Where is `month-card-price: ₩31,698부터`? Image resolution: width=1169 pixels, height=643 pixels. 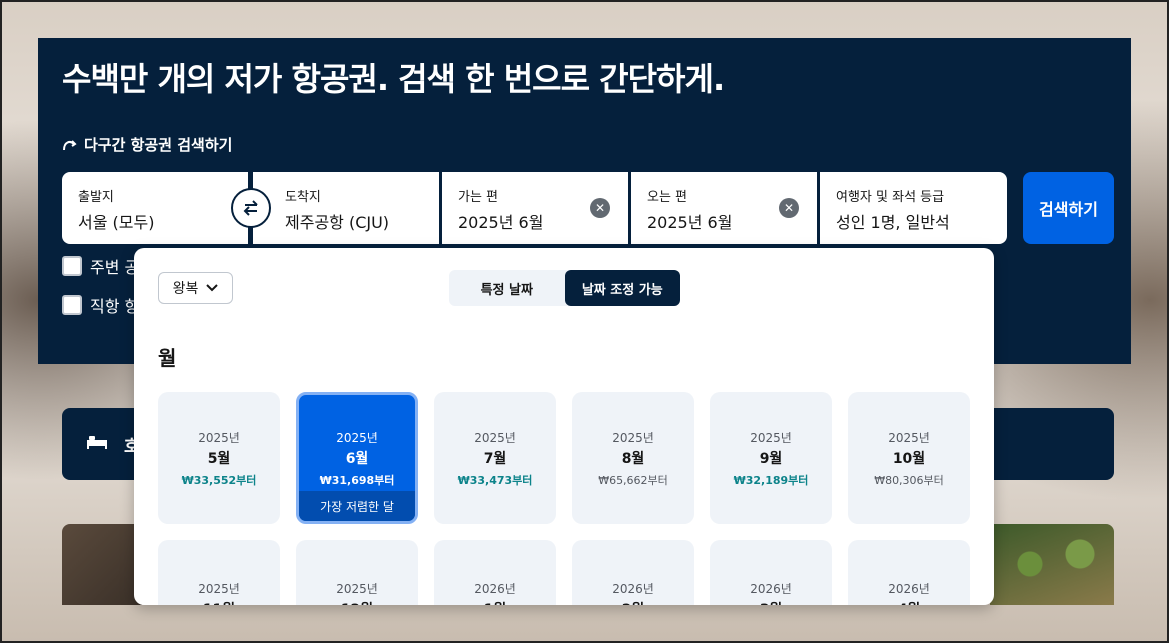
month-card-price: ₩31,698부터 is located at coordinates (357, 480).